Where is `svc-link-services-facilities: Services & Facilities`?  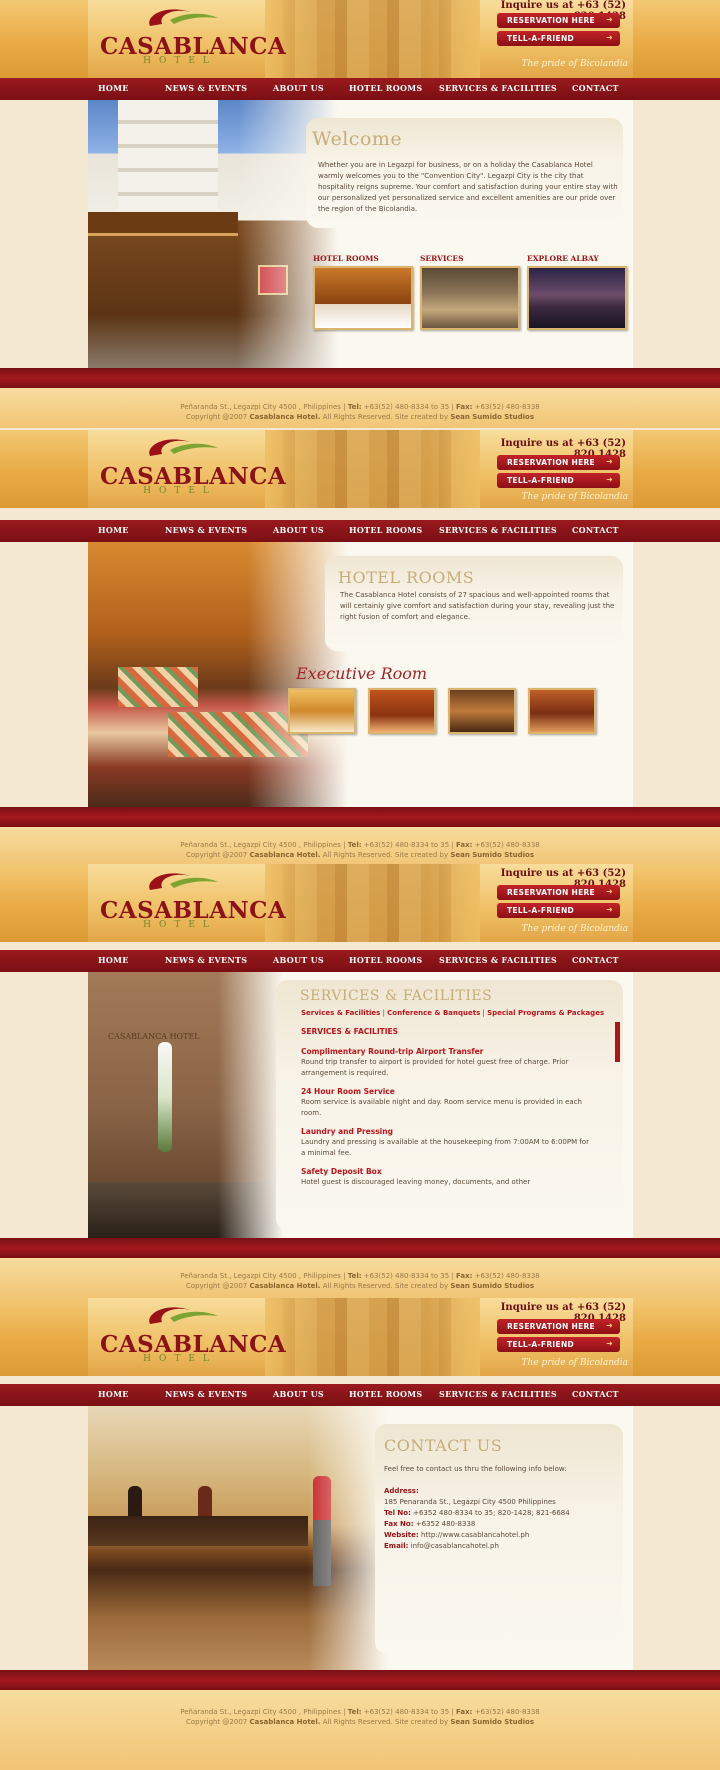 svc-link-services-facilities: Services & Facilities is located at coordinates (340, 1013).